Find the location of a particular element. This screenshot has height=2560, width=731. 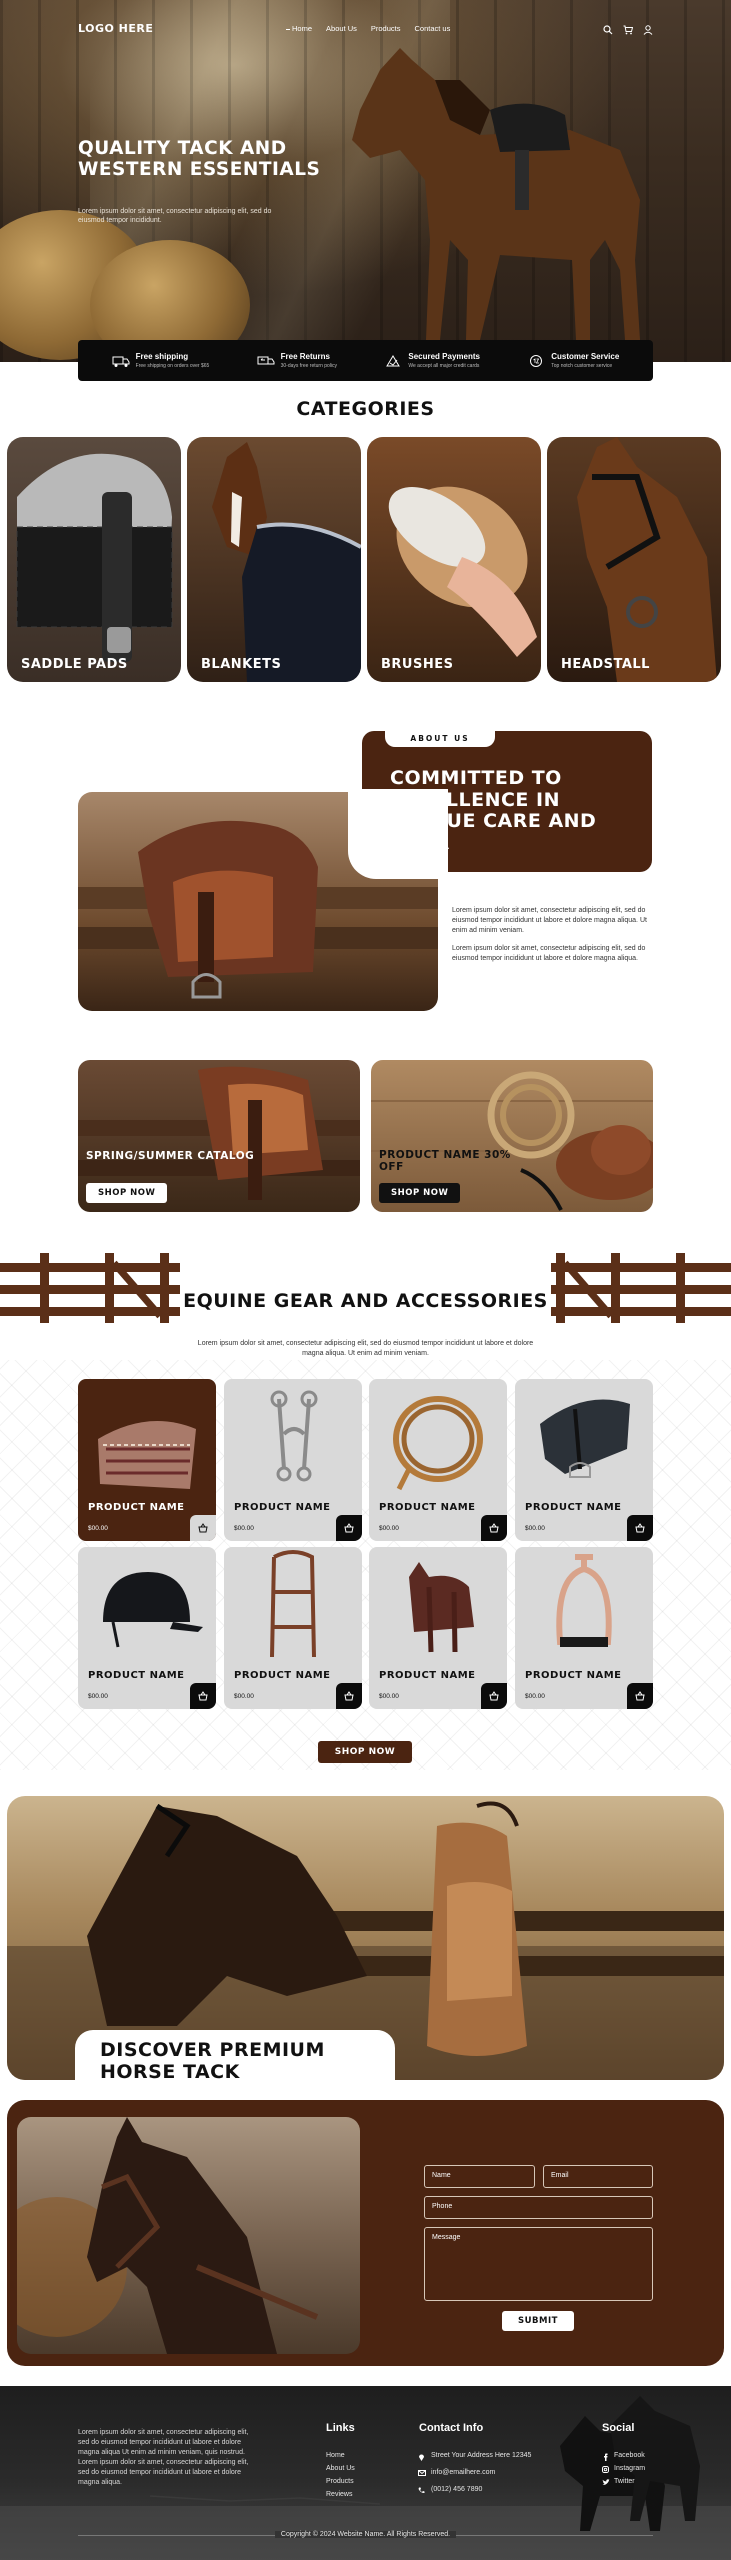

banner-title: DISCOVER PREMIUM HORSE TACK is located at coordinates (212, 2061).